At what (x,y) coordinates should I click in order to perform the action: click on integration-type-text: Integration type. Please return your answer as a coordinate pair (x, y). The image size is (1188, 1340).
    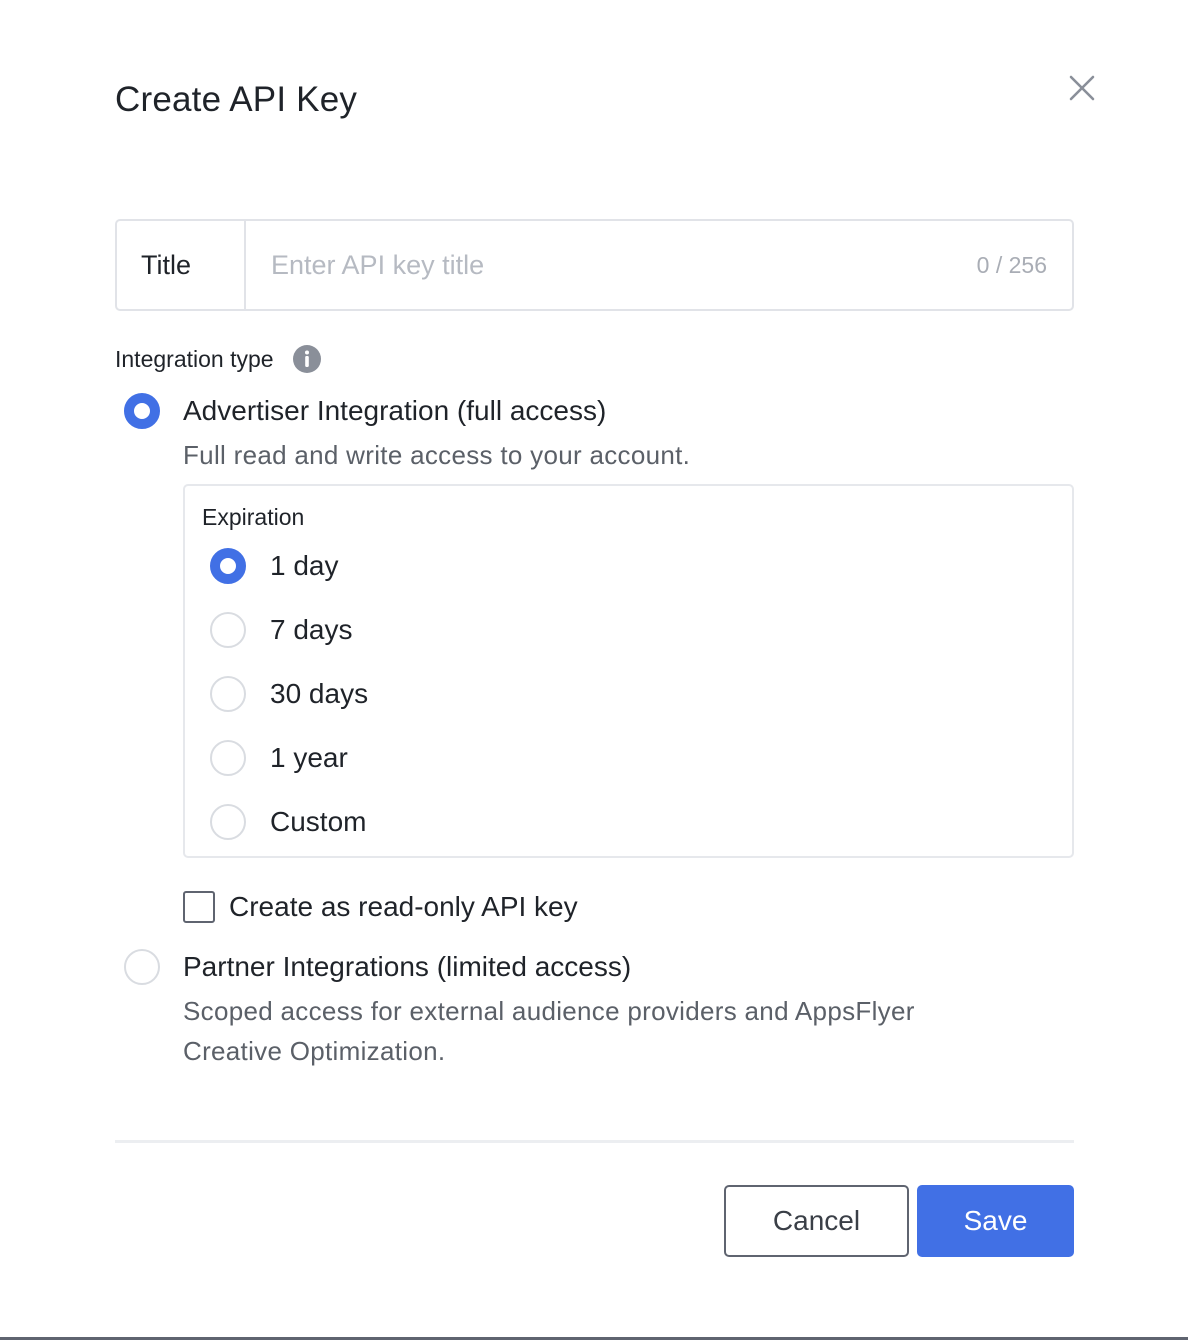
    Looking at the image, I should click on (194, 359).